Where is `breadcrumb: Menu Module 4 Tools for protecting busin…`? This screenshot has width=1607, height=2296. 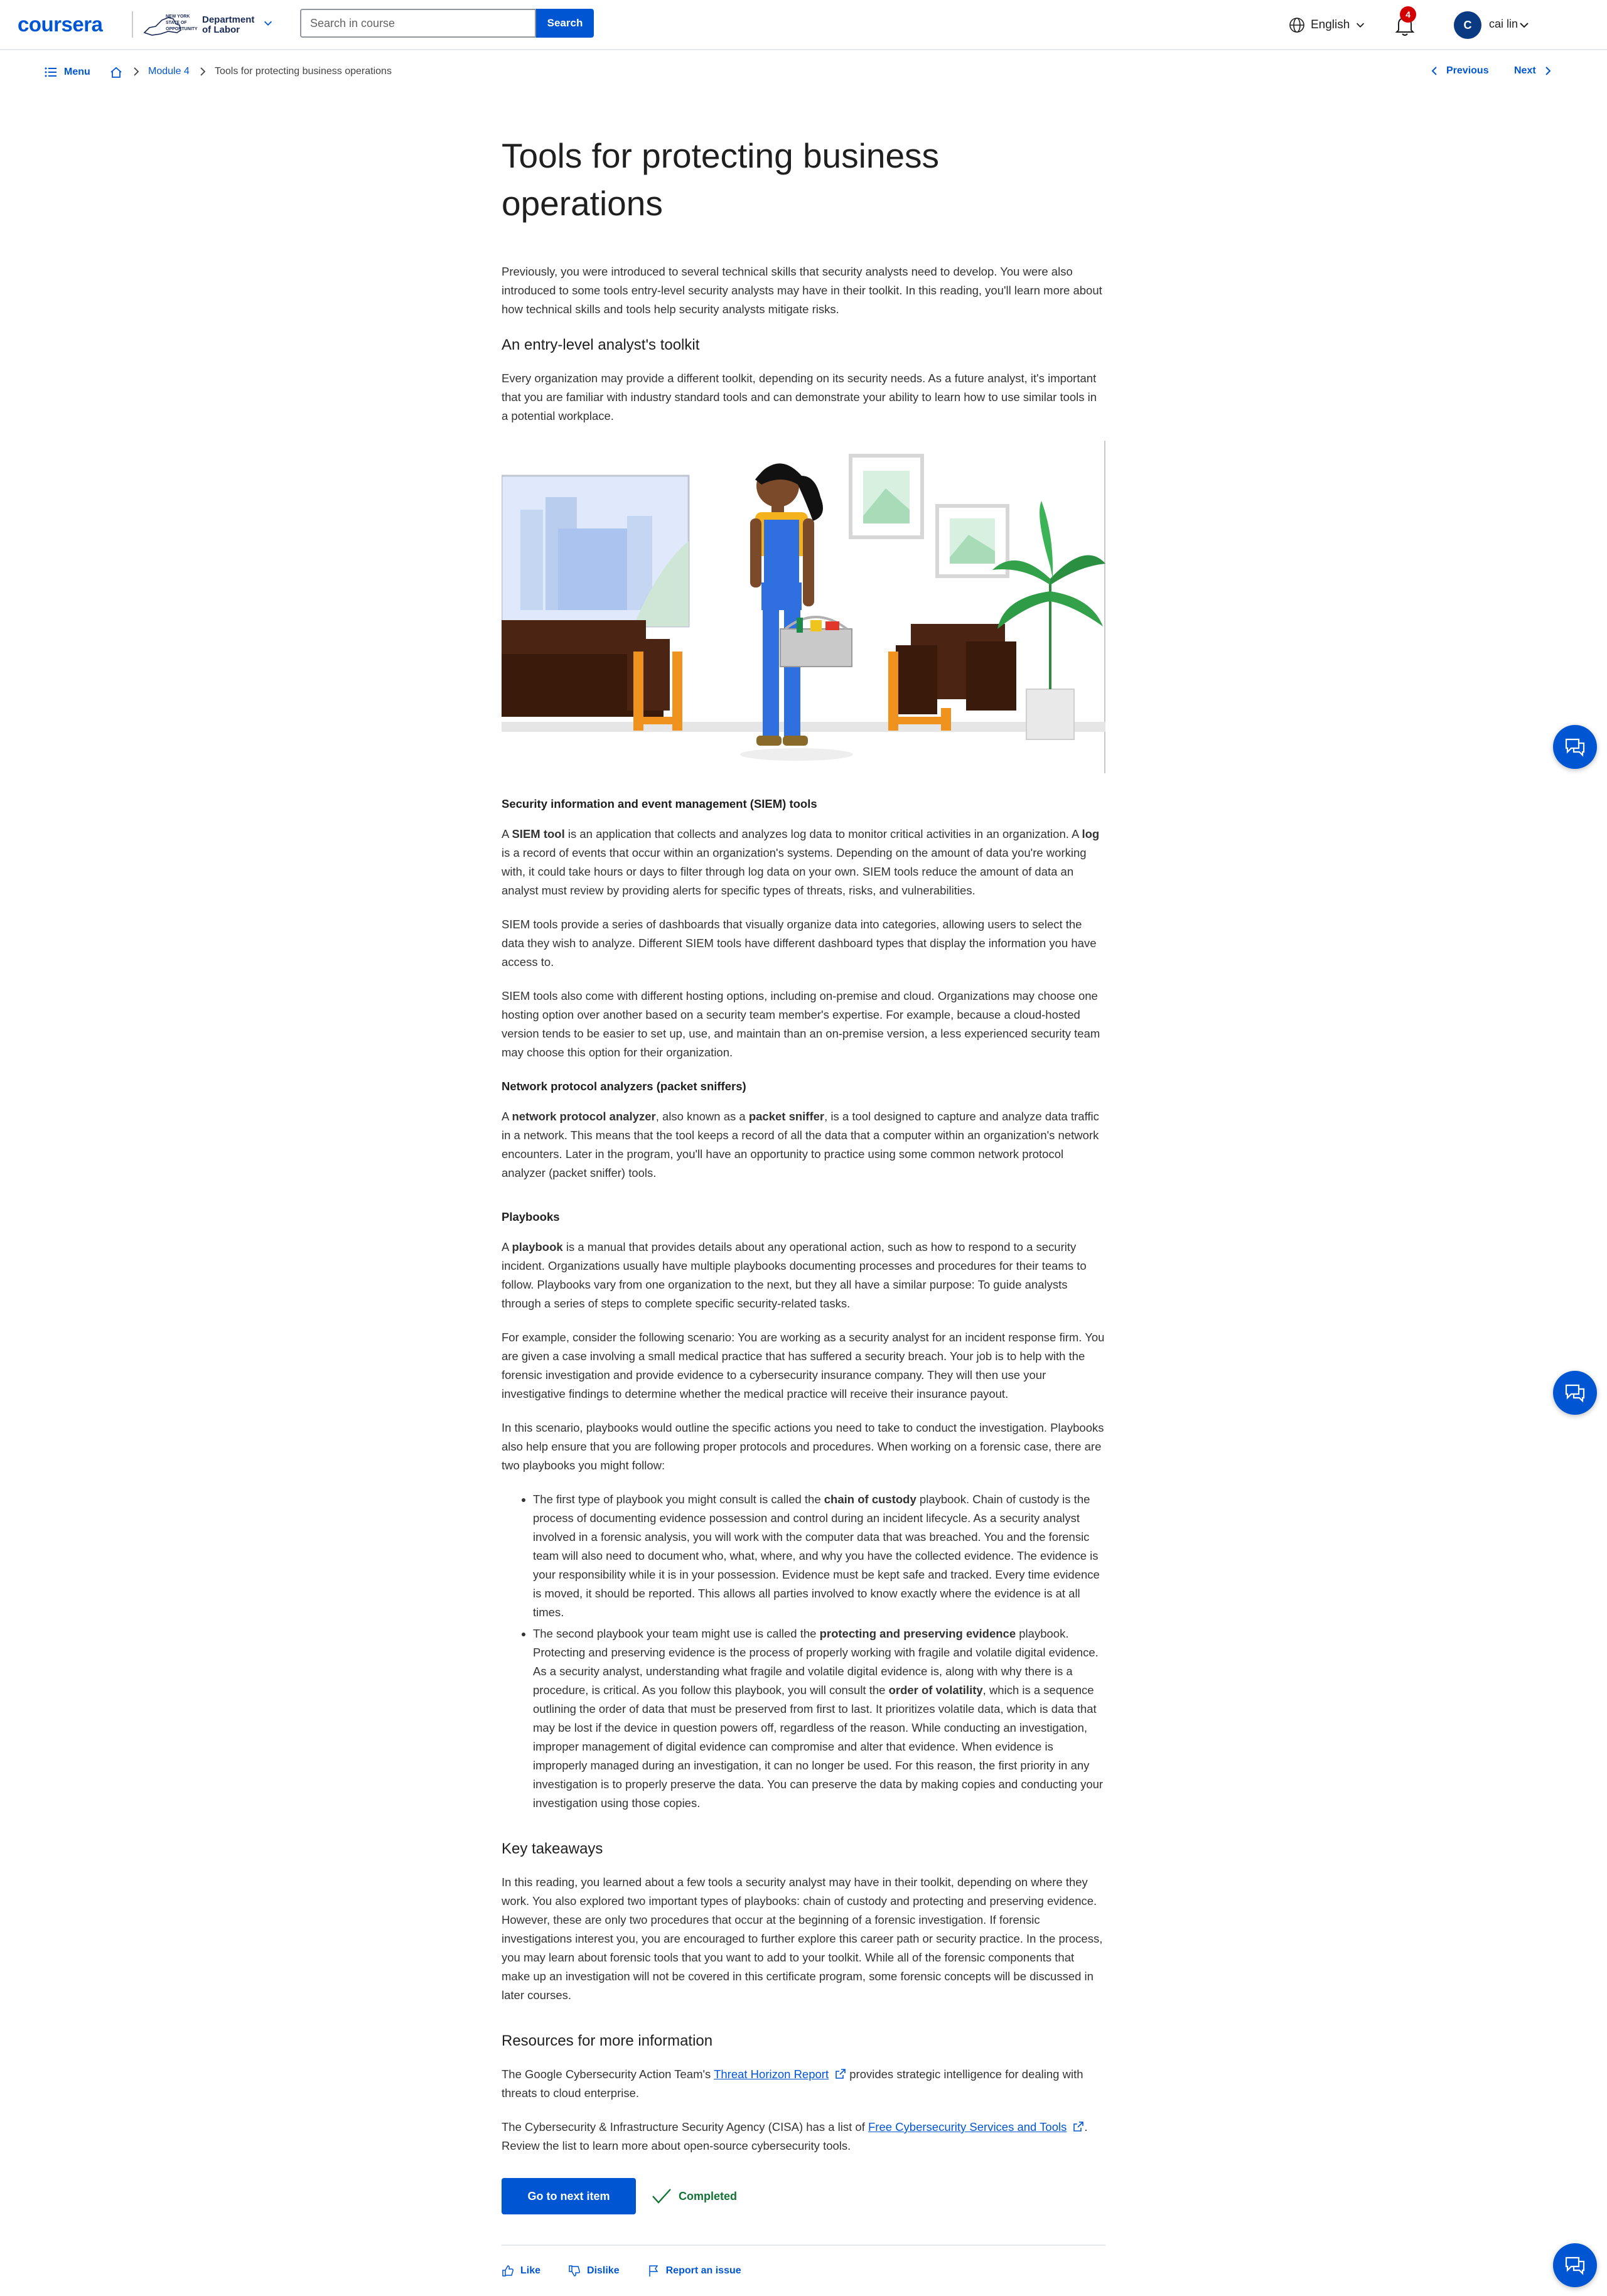 breadcrumb: Menu Module 4 Tools for protecting busin… is located at coordinates (803, 73).